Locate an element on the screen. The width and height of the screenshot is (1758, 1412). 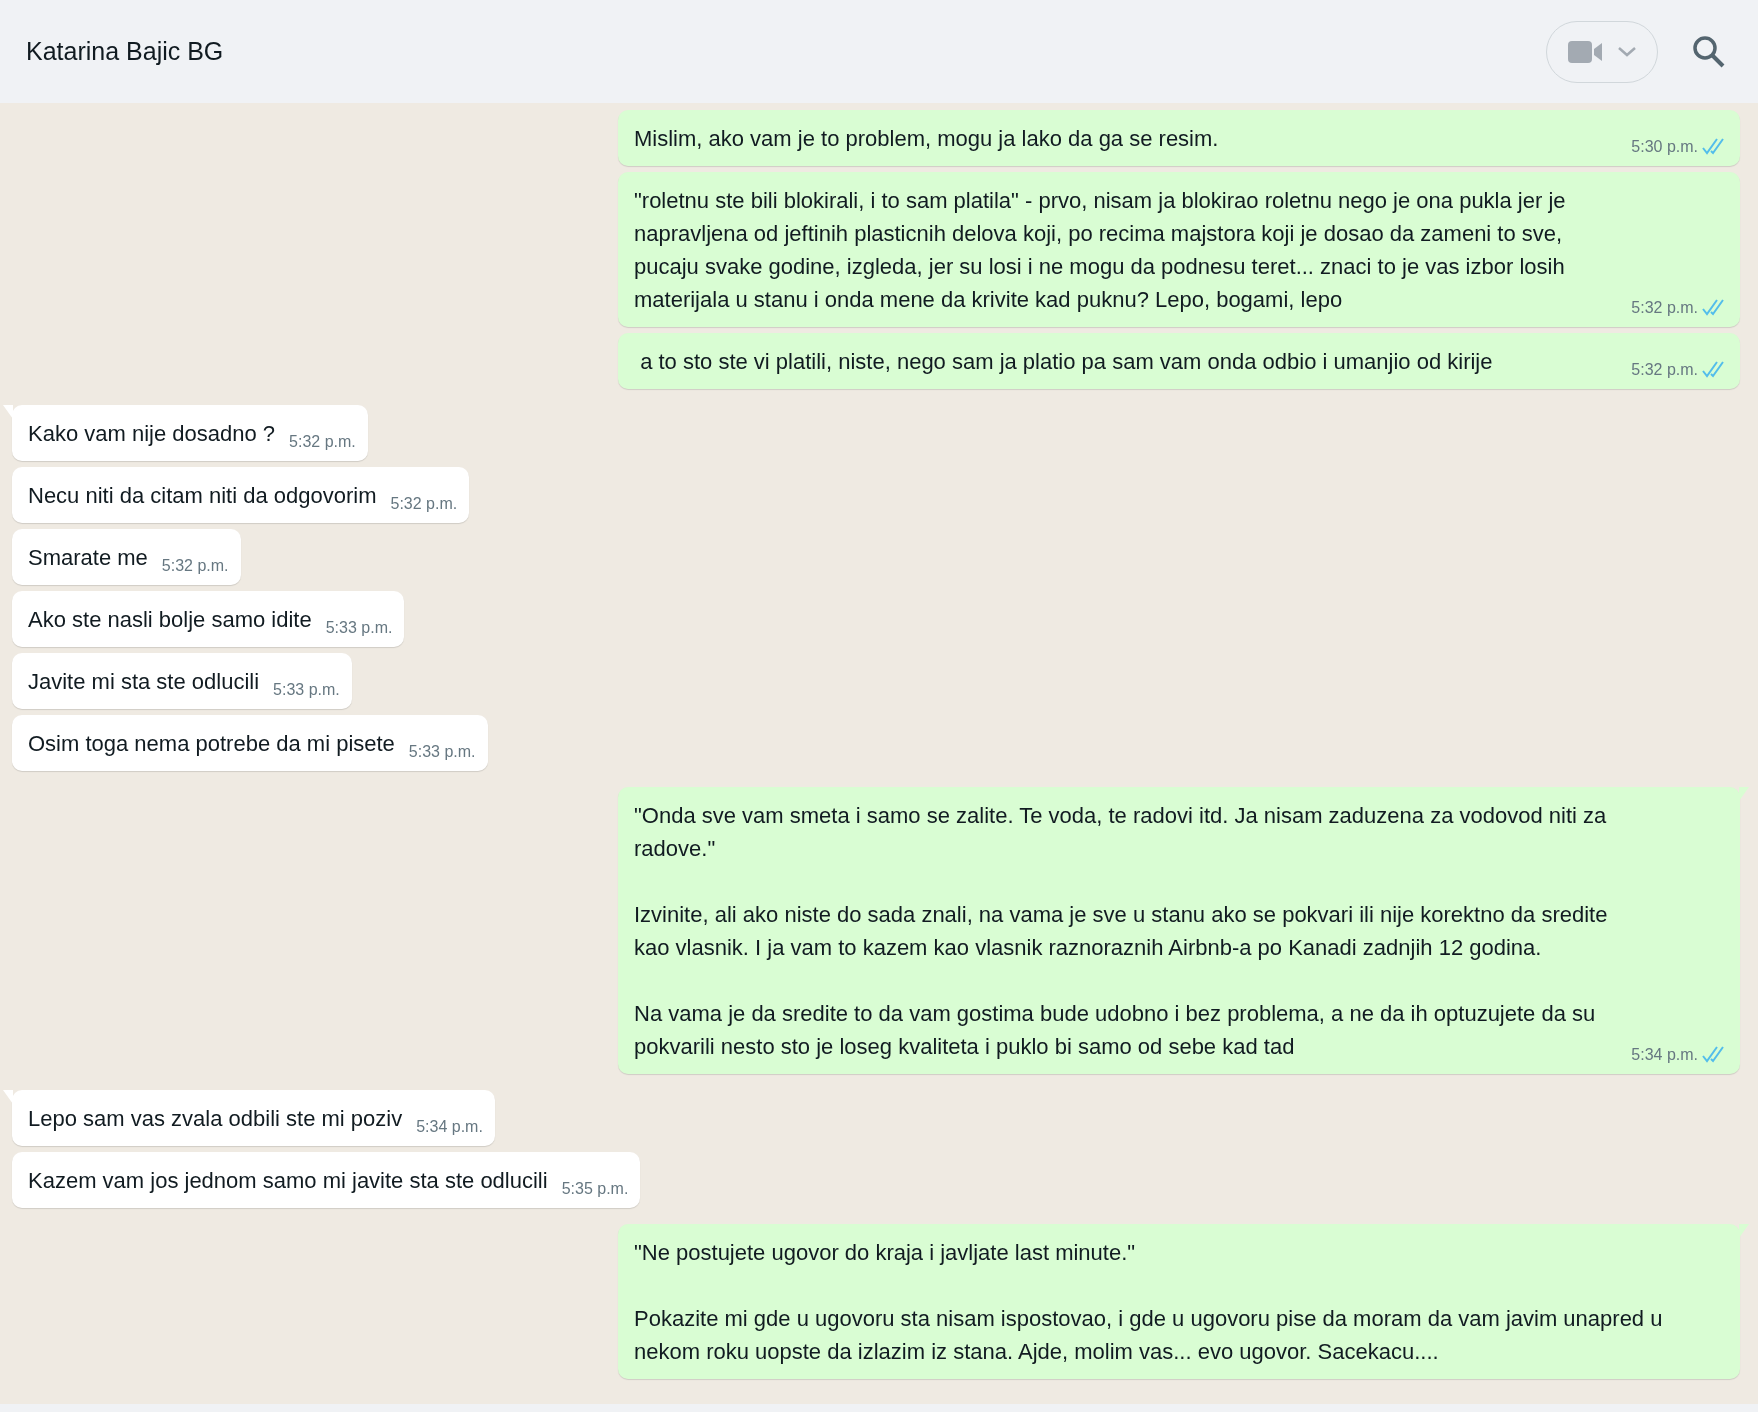
chevron-down-icon is located at coordinates (1627, 51).